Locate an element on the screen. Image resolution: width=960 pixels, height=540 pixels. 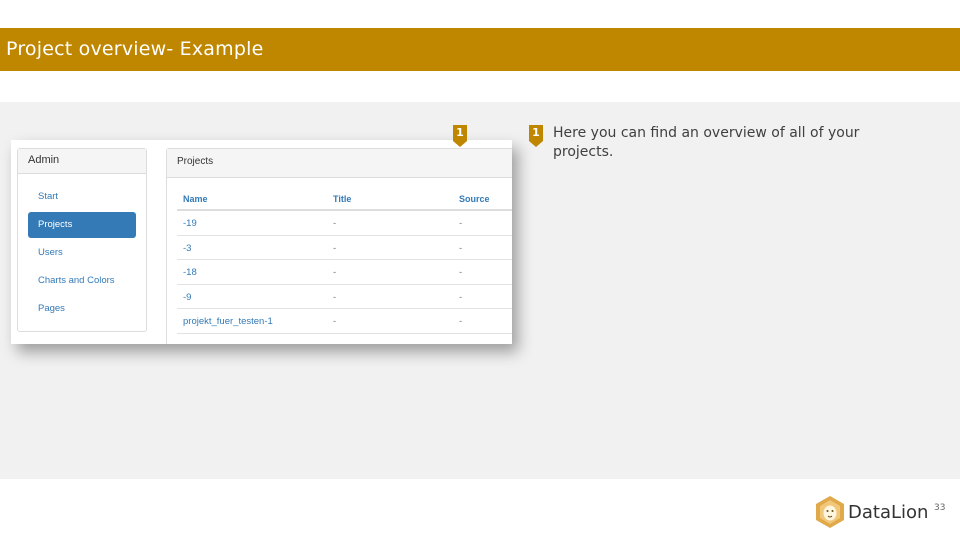
project-name-link: -3 is located at coordinates (187, 248).